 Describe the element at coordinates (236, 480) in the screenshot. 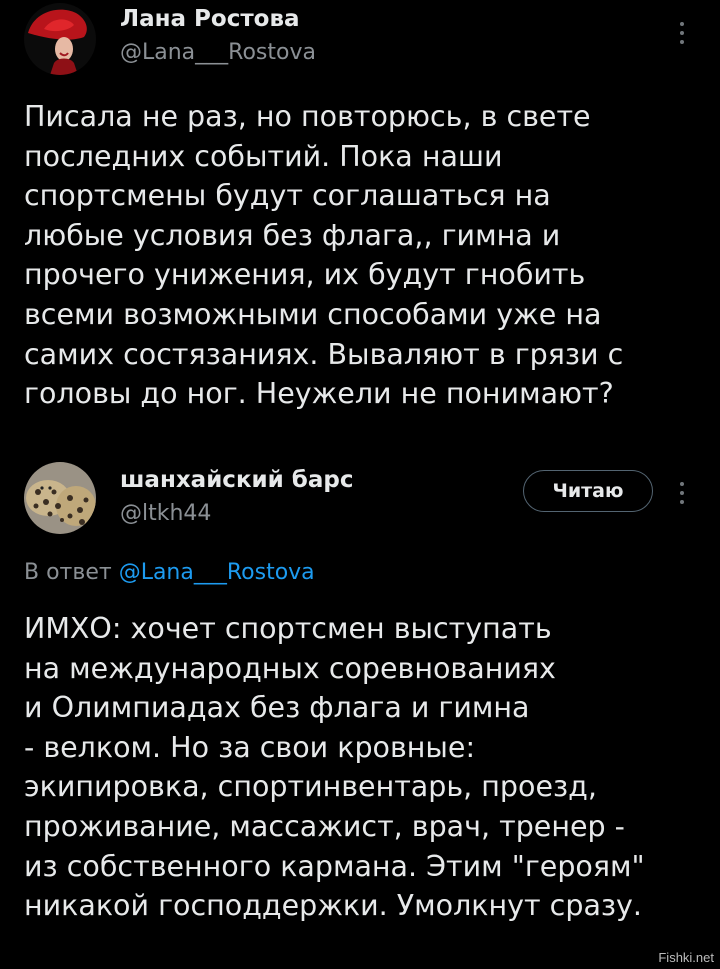

I see `author-name: шанхайский барс` at that location.